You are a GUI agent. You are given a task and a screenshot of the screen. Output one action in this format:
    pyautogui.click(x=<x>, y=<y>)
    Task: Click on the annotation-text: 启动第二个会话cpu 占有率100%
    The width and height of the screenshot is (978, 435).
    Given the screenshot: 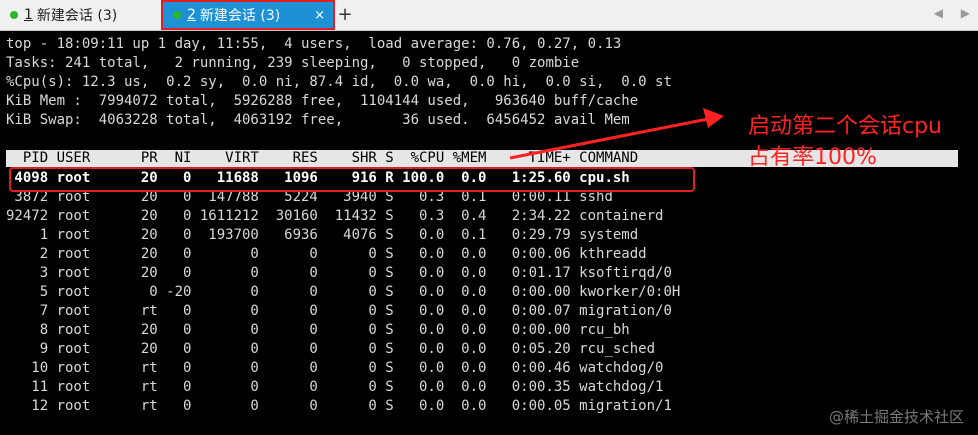 What is the action you would take?
    pyautogui.click(x=845, y=142)
    